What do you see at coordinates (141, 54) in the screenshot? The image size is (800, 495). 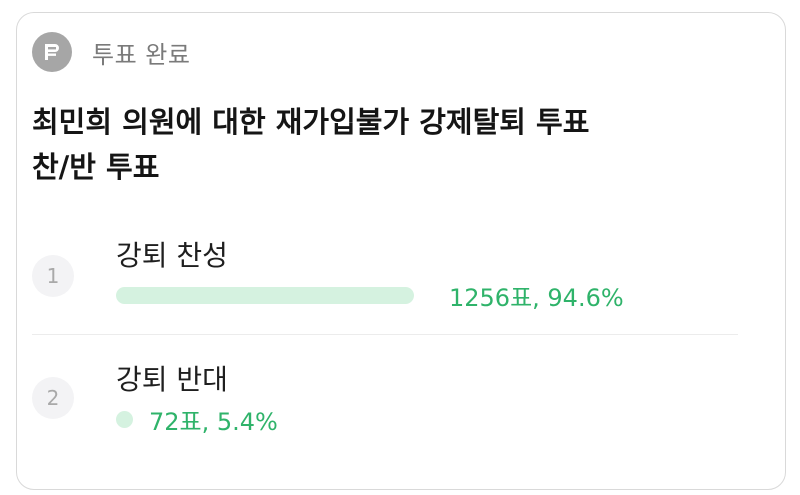 I see `poll-status: 투표 완료` at bounding box center [141, 54].